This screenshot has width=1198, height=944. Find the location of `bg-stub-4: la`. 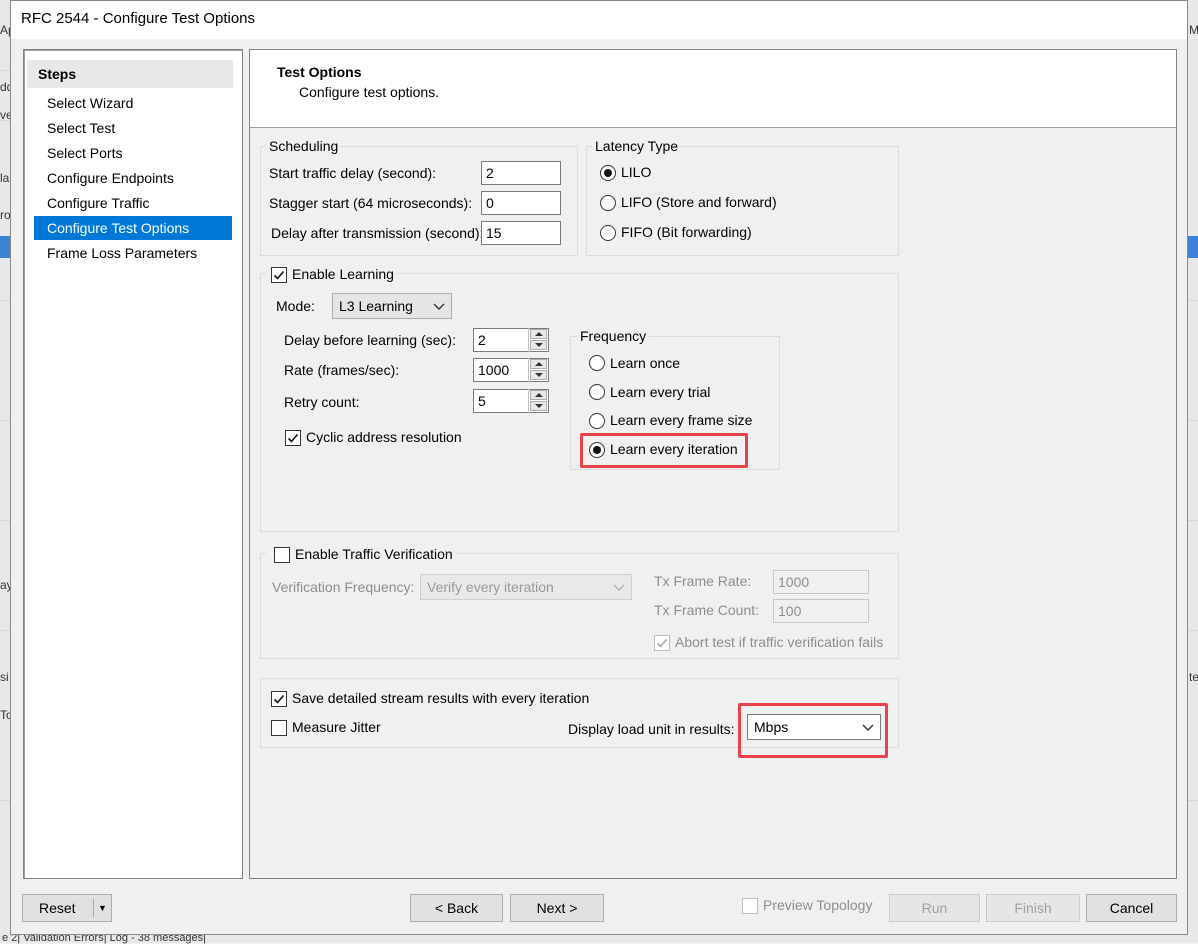

bg-stub-4: la is located at coordinates (5, 178).